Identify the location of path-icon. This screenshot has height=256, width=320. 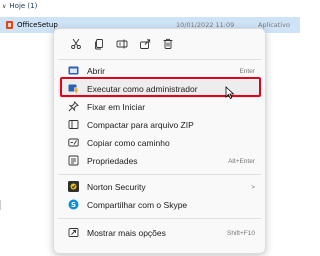
(73, 142).